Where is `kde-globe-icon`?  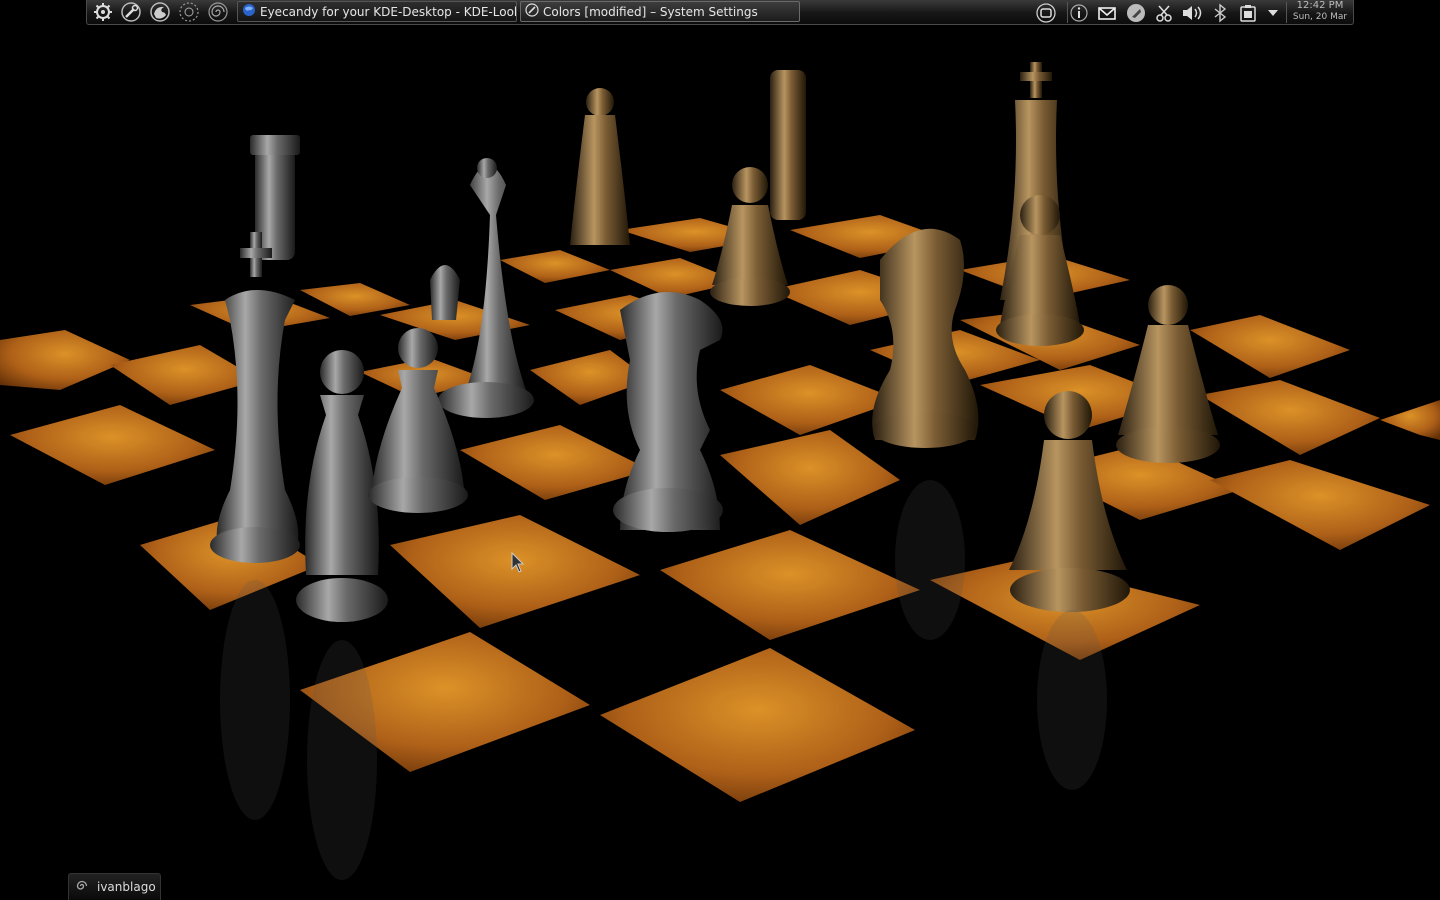 kde-globe-icon is located at coordinates (249, 11).